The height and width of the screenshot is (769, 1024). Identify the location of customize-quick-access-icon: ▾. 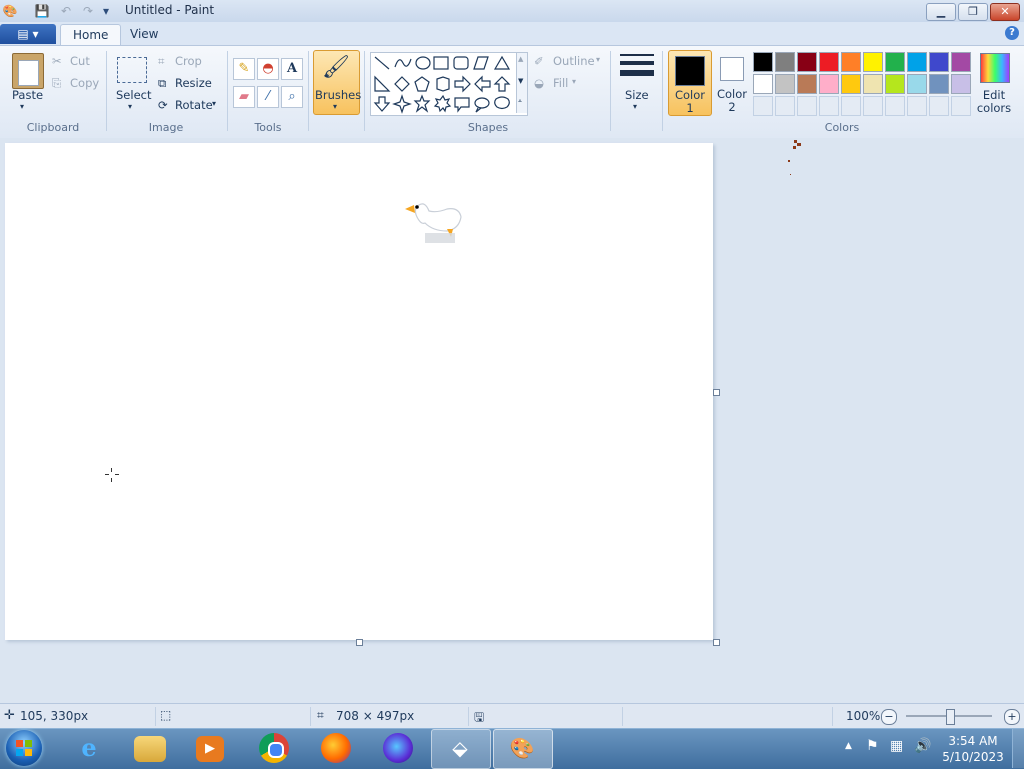
(106, 11).